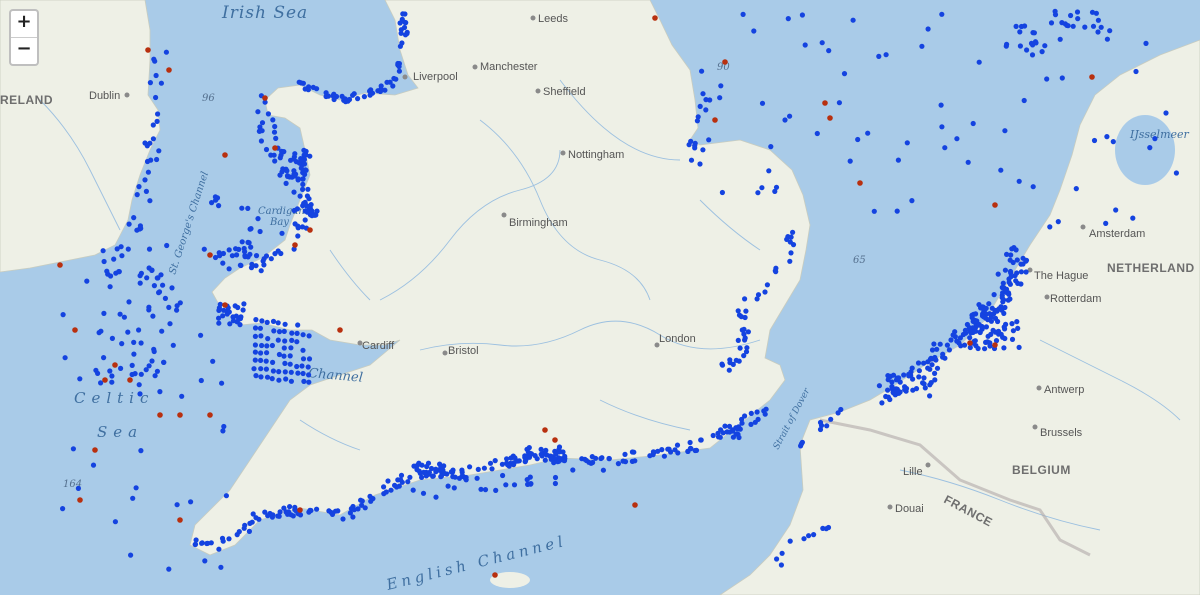  What do you see at coordinates (24, 24) in the screenshot?
I see `zoom-in-button: +` at bounding box center [24, 24].